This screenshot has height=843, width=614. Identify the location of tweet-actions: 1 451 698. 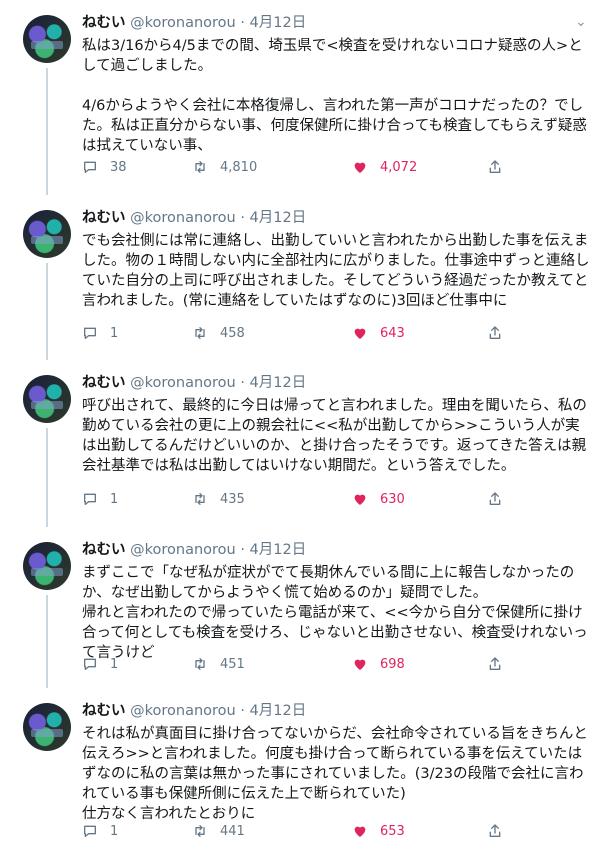
(342, 666).